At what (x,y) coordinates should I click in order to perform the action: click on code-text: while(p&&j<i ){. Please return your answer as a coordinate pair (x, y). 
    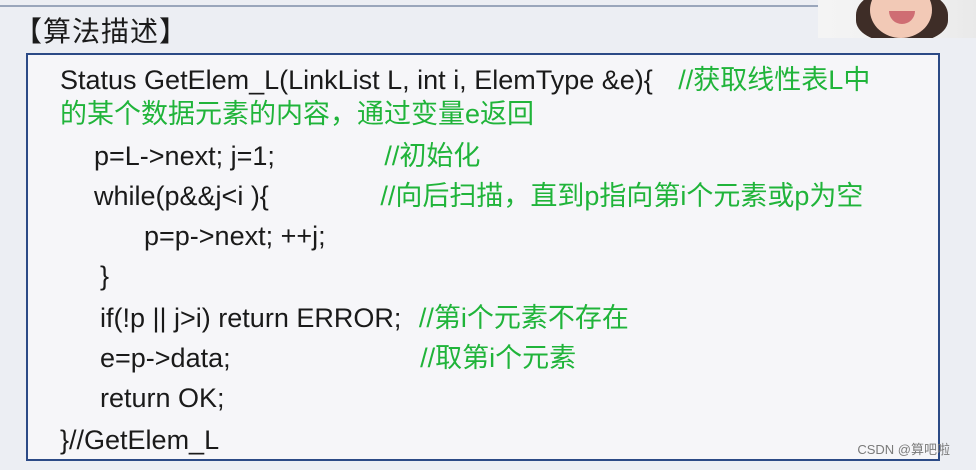
    Looking at the image, I should click on (181, 196).